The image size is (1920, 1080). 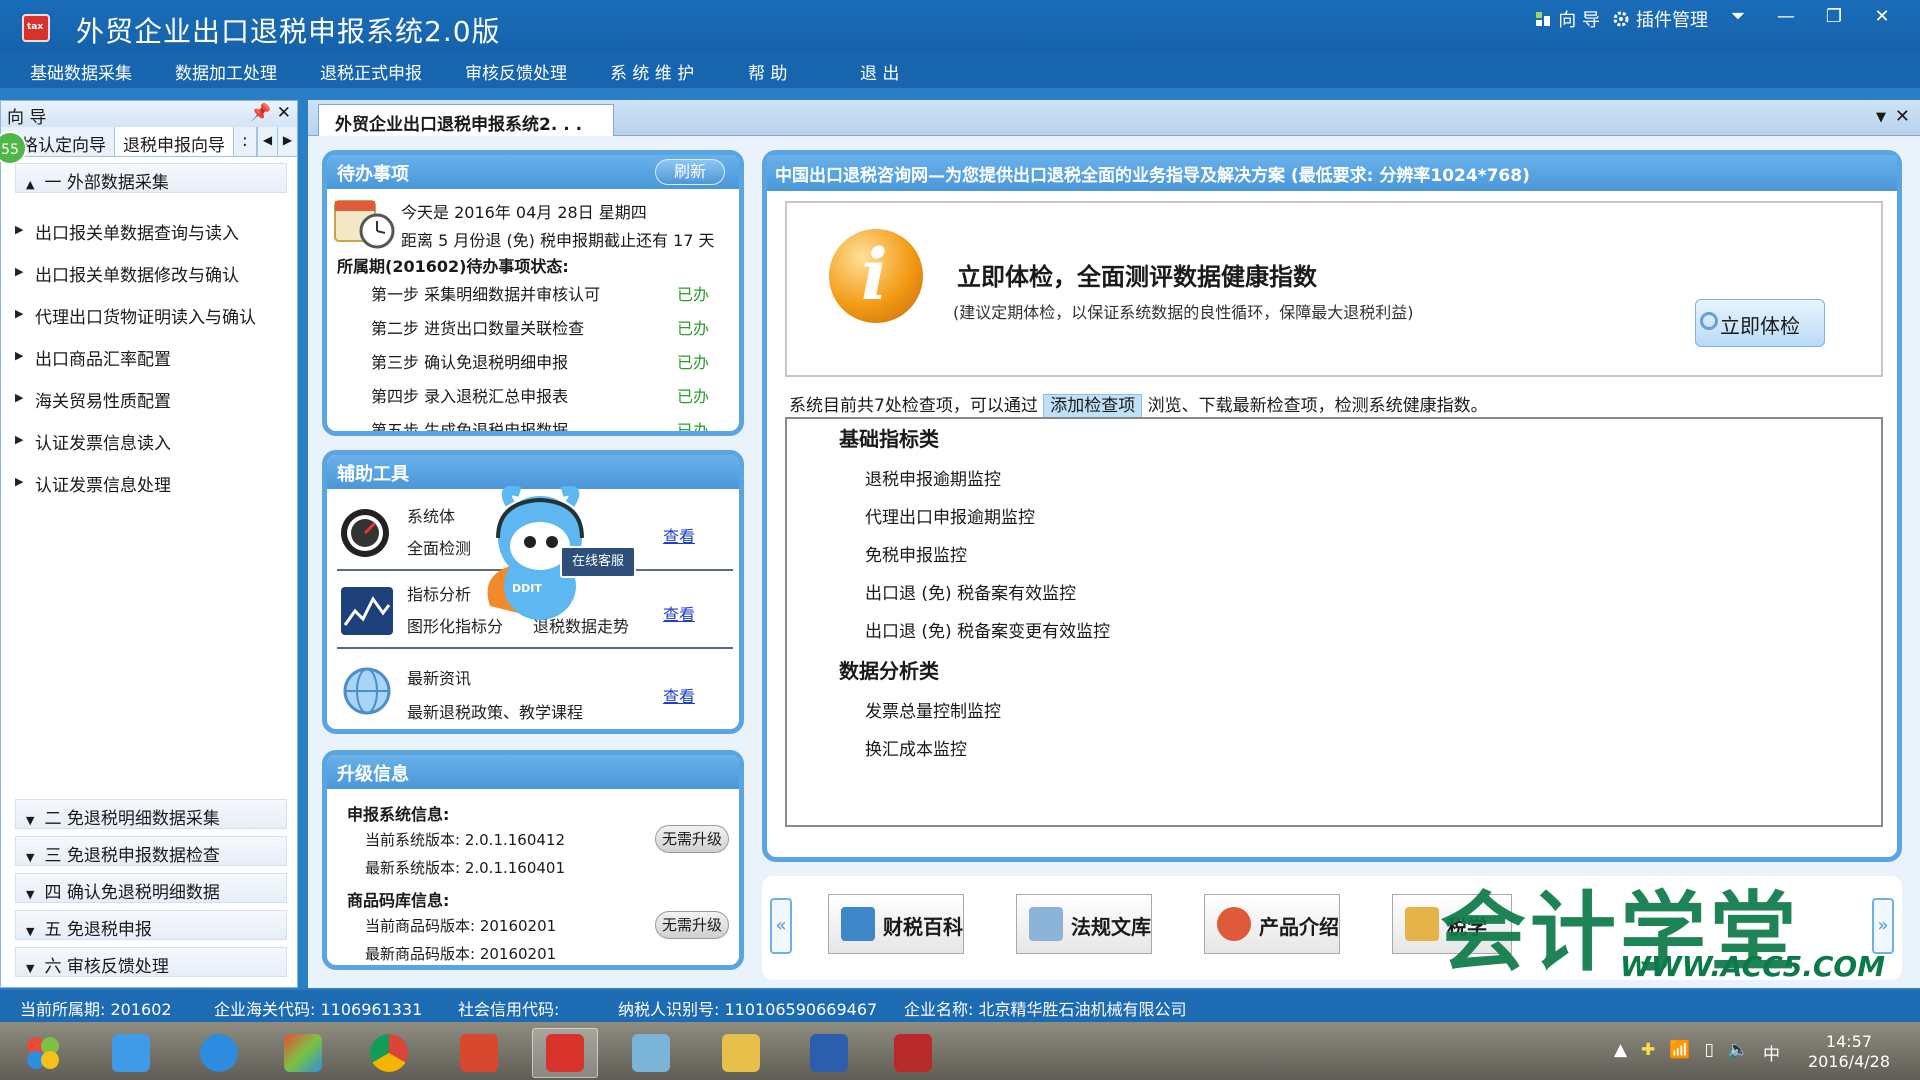 I want to click on tree-item-agent-cert: 代理出口货物证明读入与确认, so click(x=135, y=315).